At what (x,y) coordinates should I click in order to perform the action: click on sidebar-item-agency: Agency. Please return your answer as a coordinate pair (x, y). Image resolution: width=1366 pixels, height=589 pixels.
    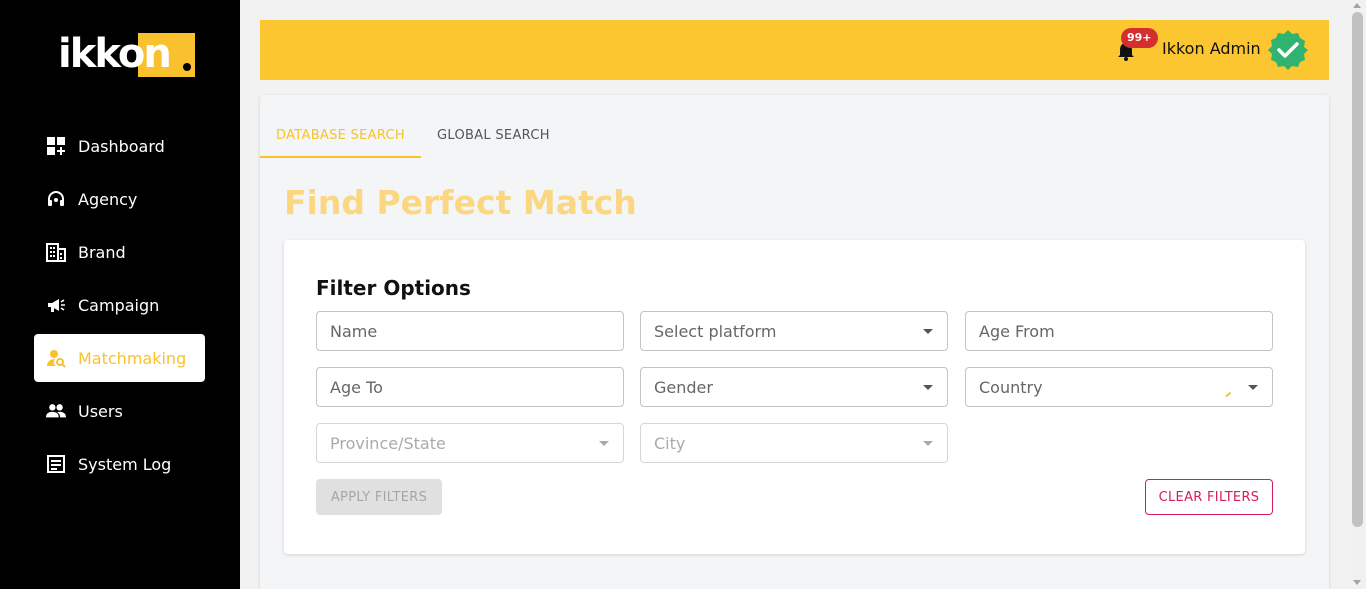
    Looking at the image, I should click on (119, 199).